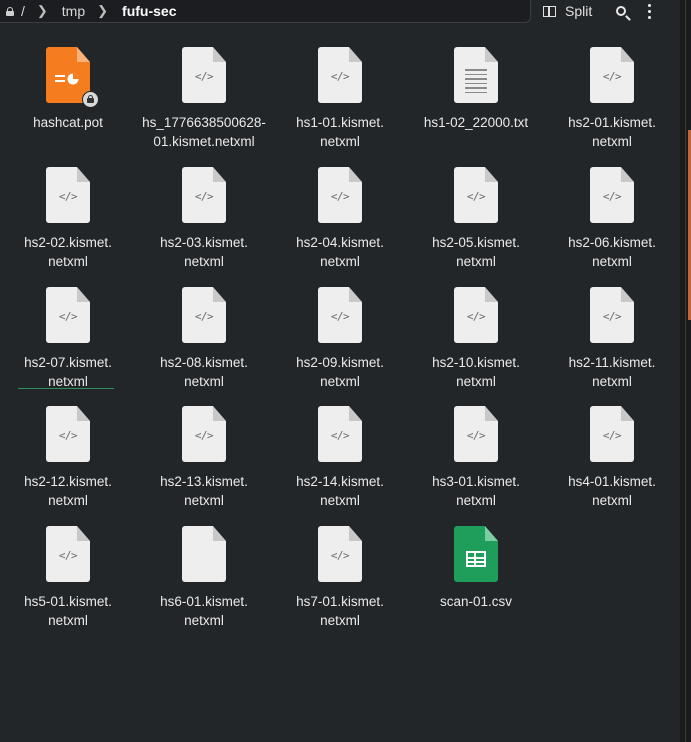 This screenshot has width=691, height=742. I want to click on search-icon, so click(621, 11).